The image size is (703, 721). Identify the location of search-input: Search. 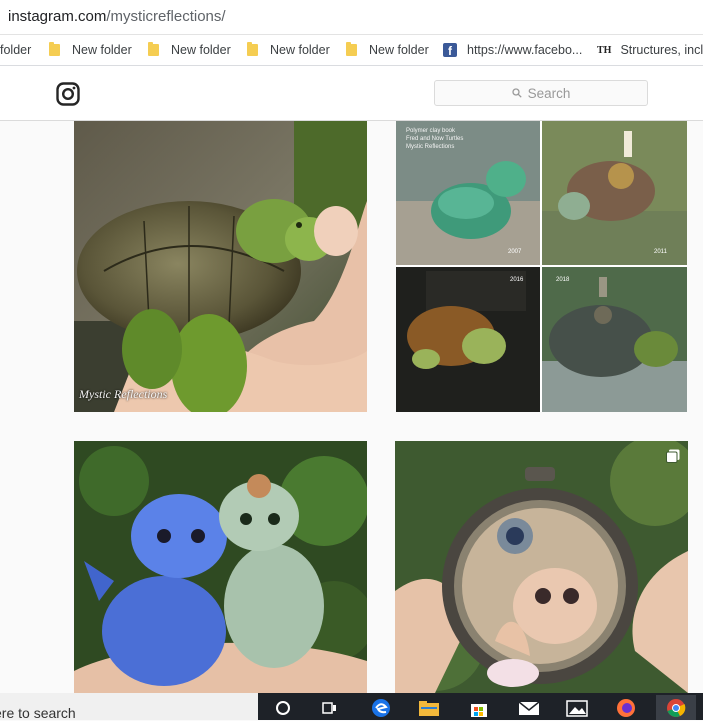
(541, 93).